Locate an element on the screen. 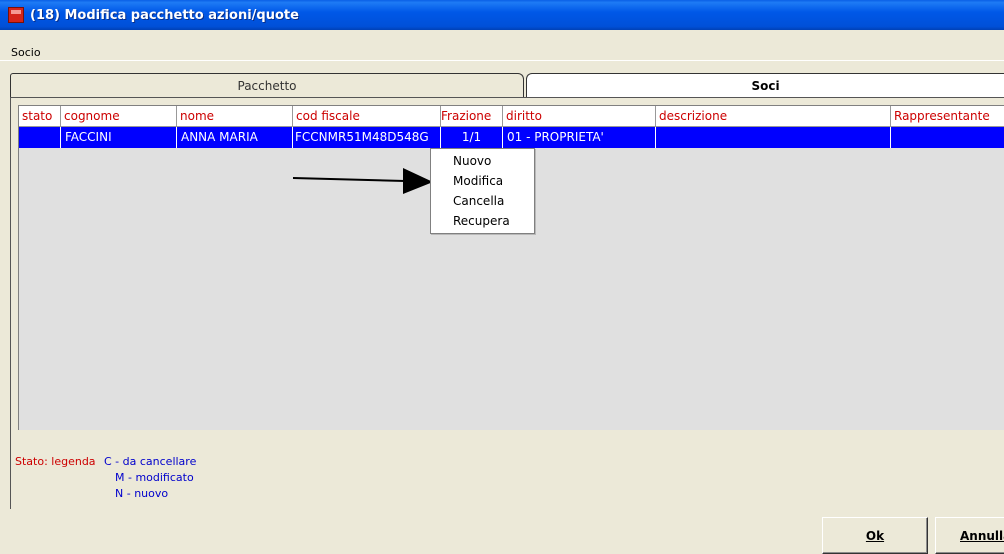  context-menu-modifica: Modifica is located at coordinates (478, 181).